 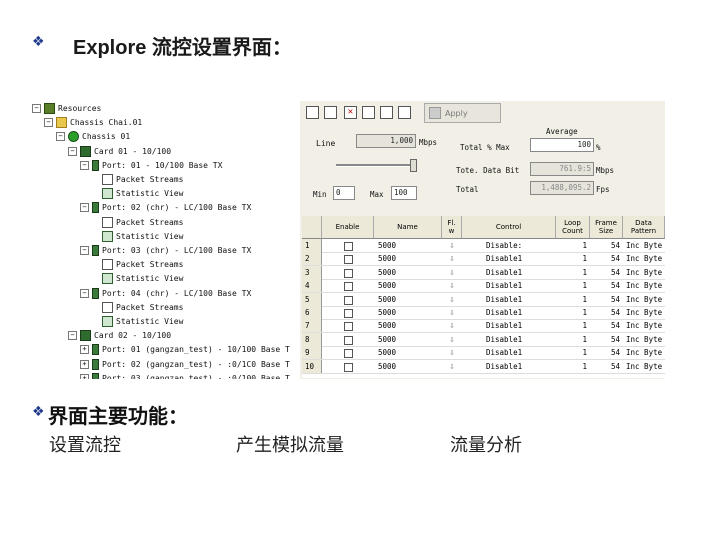 I want to click on tree-item: + Port: 03 (gangzan_test) - :0/100 Base T, so click(x=185, y=375).